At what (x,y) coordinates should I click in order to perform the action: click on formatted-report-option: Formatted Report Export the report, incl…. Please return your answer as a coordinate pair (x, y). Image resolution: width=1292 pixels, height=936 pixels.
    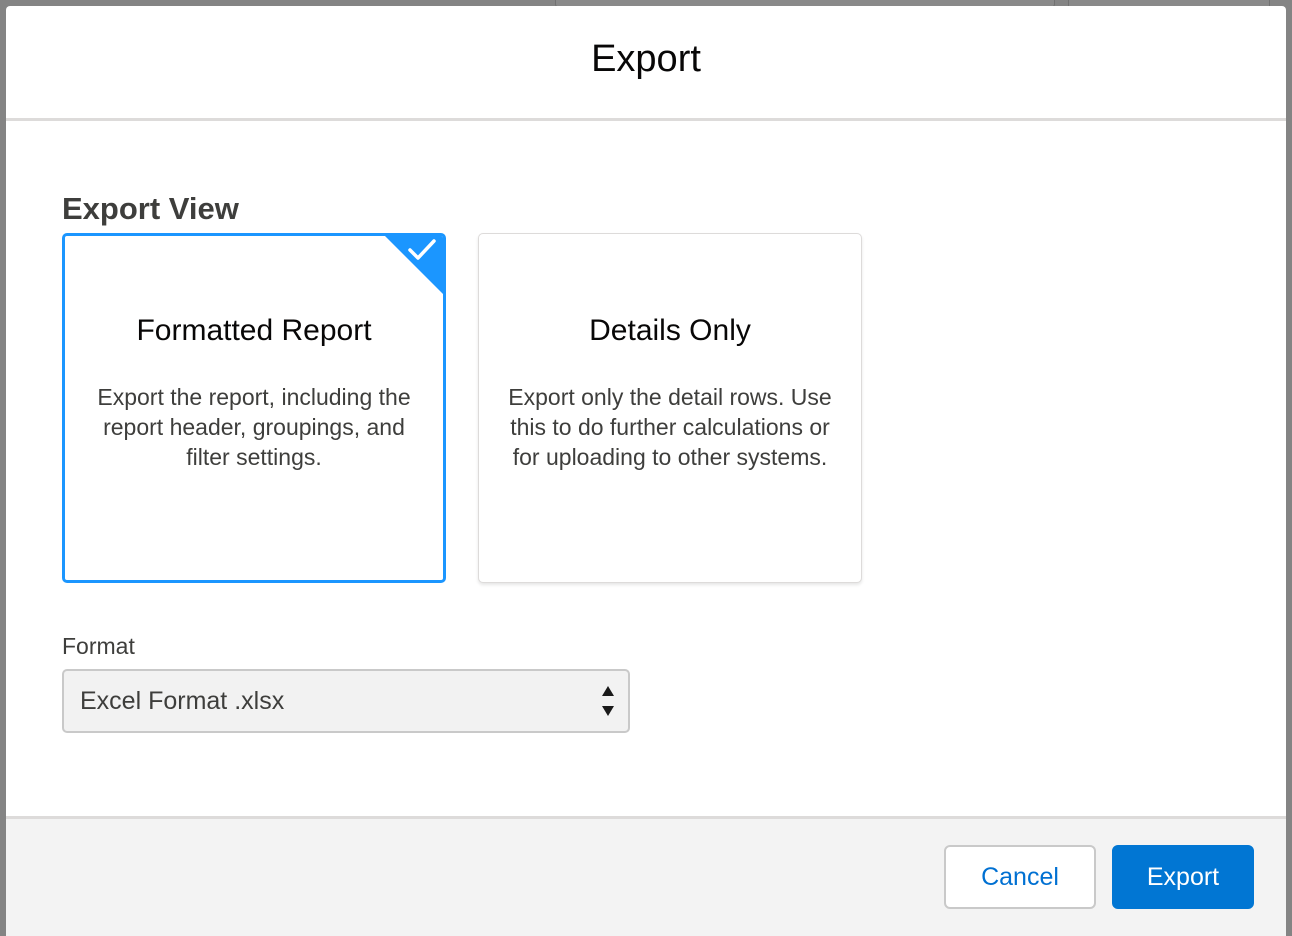
    Looking at the image, I should click on (254, 408).